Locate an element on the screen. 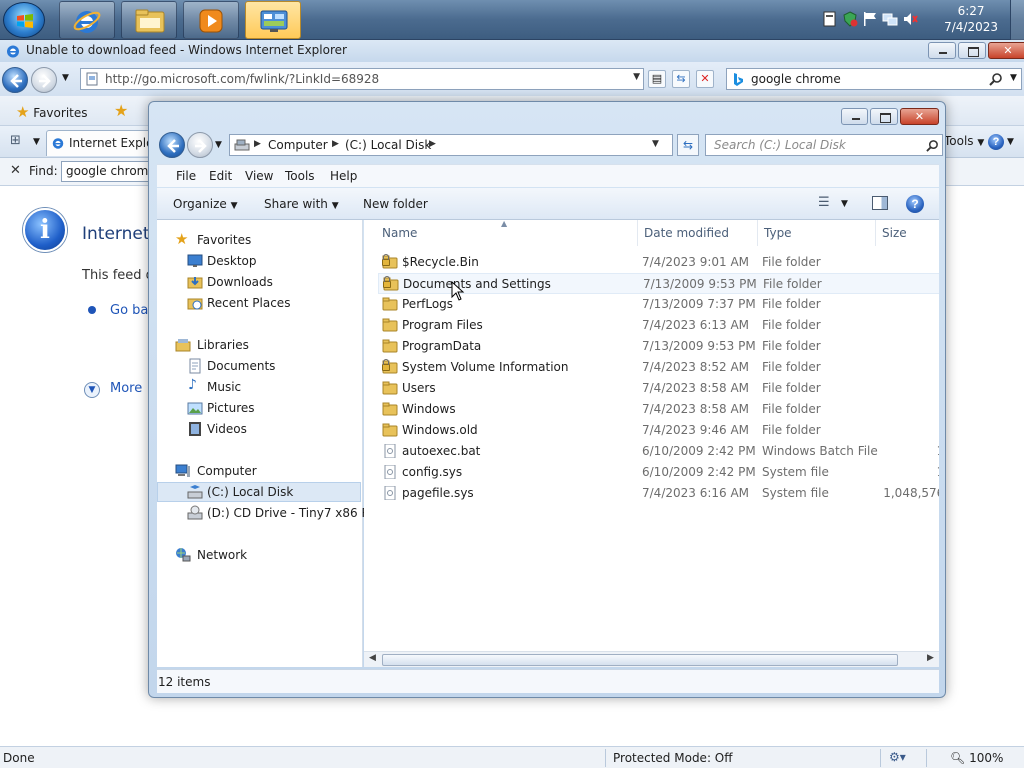  ie-back-button is located at coordinates (15, 80).